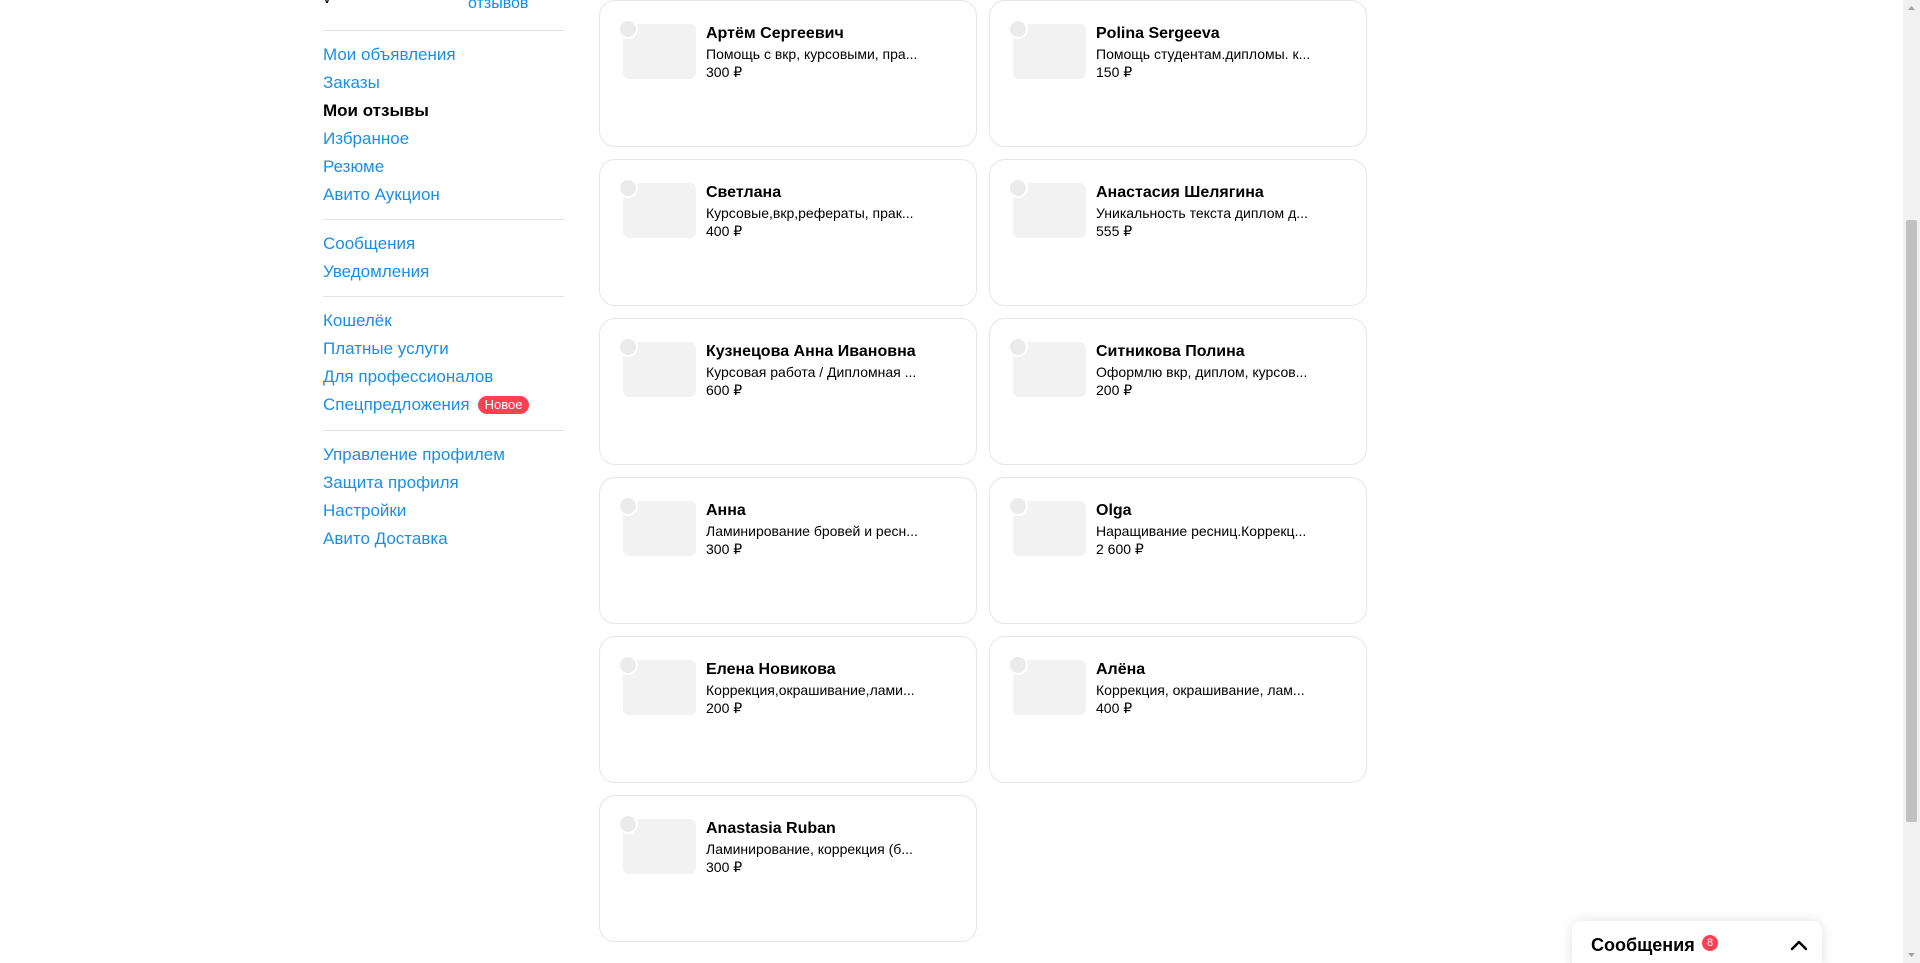 The width and height of the screenshot is (1920, 963). Describe the element at coordinates (369, 244) in the screenshot. I see `sidebar-item-messages: Сообщения` at that location.